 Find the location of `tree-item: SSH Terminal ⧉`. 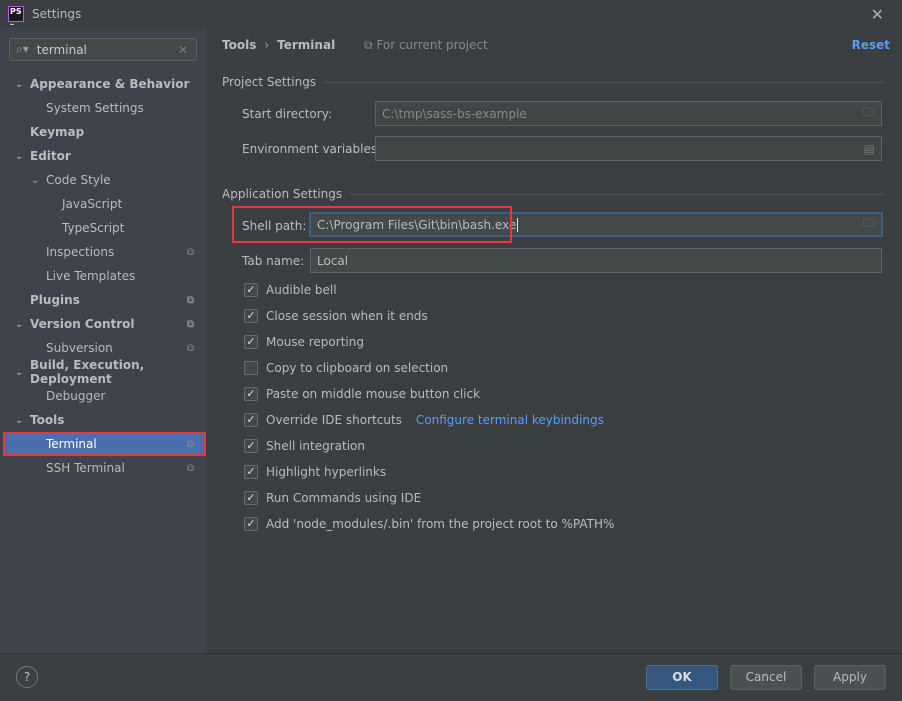

tree-item: SSH Terminal ⧉ is located at coordinates (103, 468).